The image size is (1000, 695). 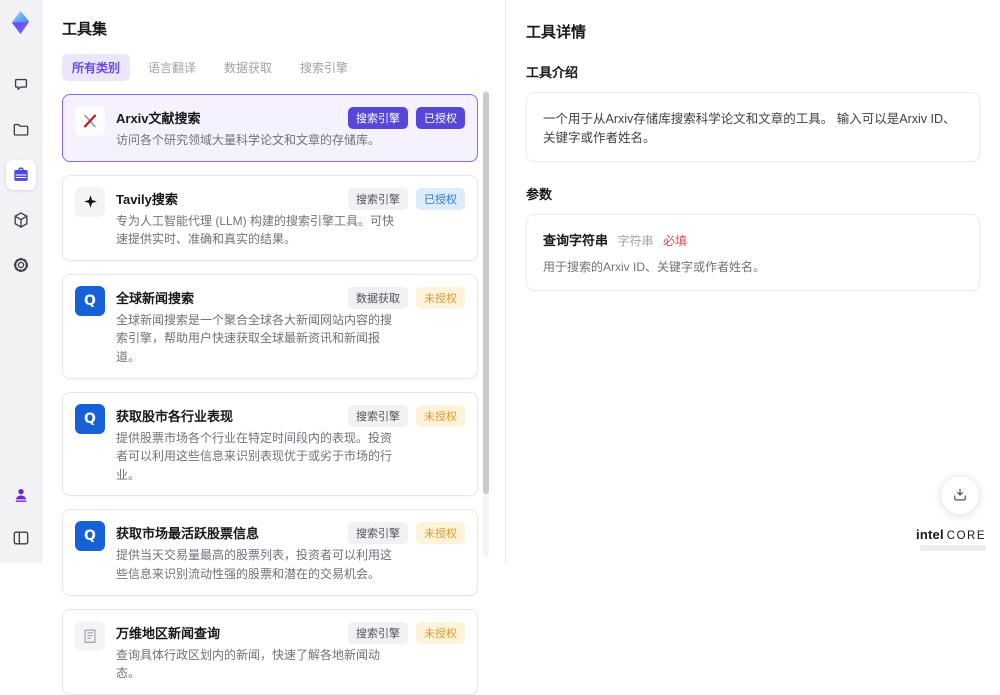 What do you see at coordinates (378, 298) in the screenshot?
I see `category-badge: 数据获取` at bounding box center [378, 298].